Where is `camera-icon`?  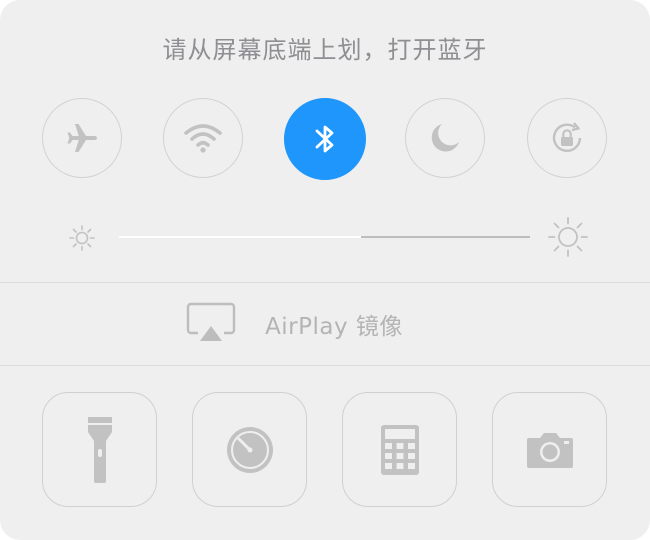
camera-icon is located at coordinates (549, 450).